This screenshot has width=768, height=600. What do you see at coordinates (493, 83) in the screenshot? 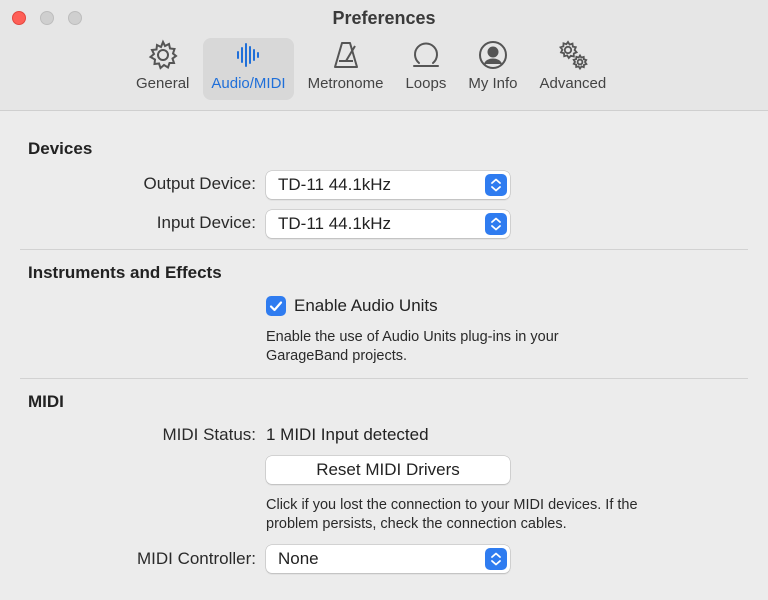
I see `tab-label: My Info` at bounding box center [493, 83].